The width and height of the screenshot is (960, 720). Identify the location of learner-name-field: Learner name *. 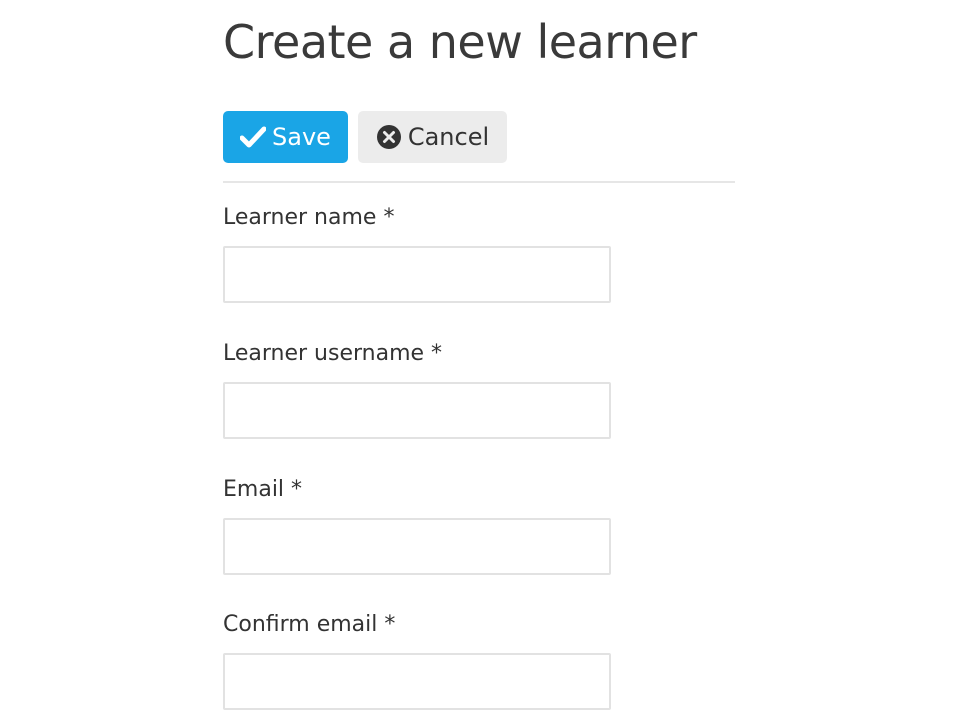
(479, 253).